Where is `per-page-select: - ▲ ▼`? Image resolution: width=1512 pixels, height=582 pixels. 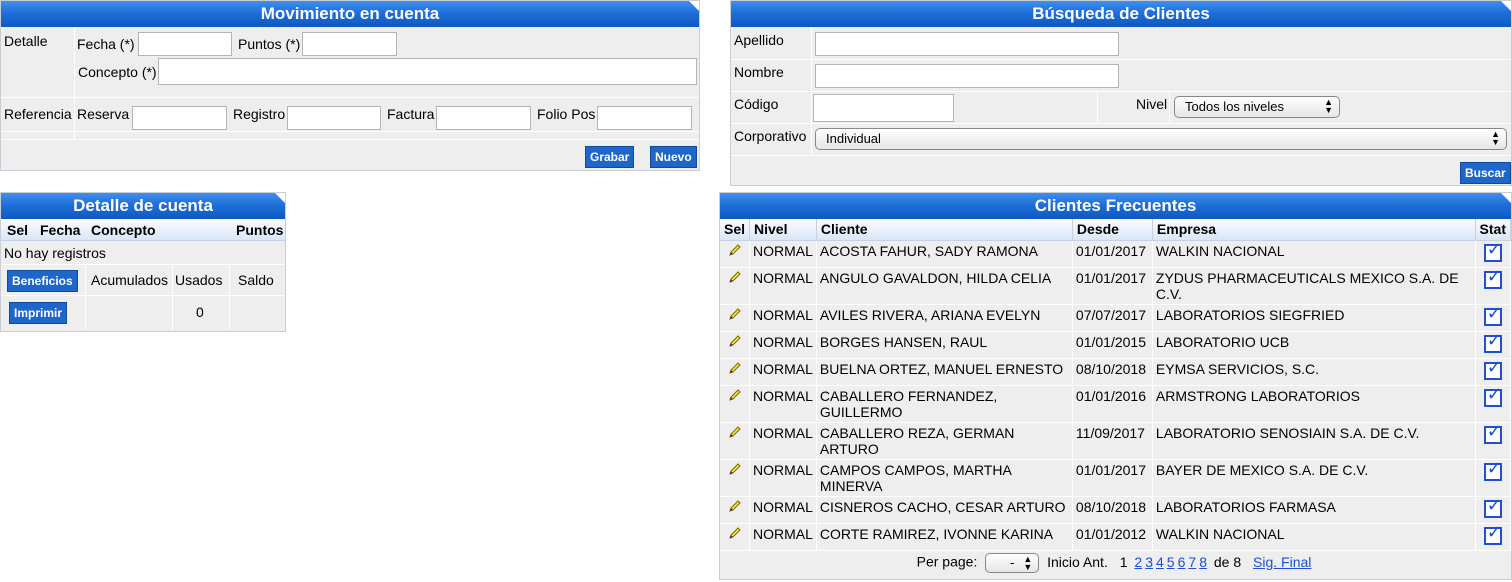 per-page-select: - ▲ ▼ is located at coordinates (1012, 563).